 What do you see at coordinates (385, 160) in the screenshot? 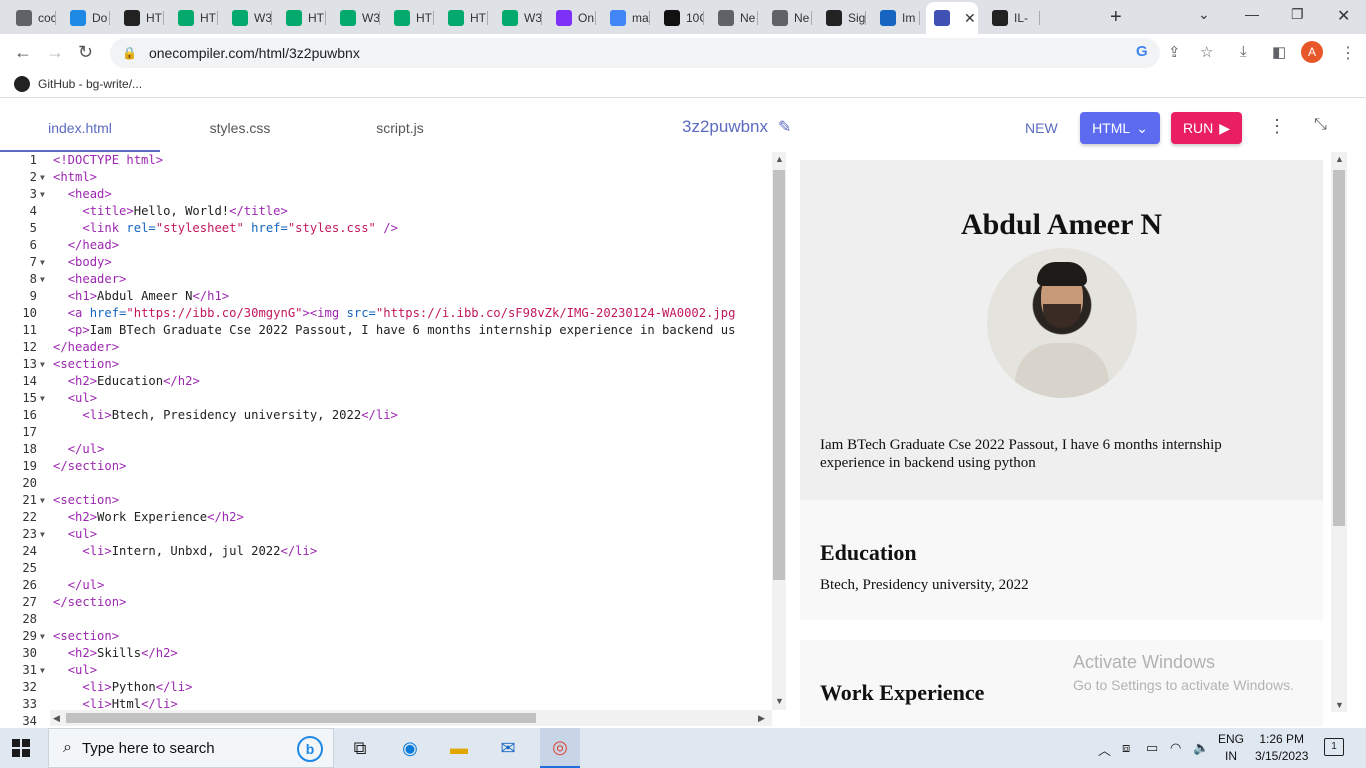
I see `code-line: 1 <!DOCTYPE html>` at bounding box center [385, 160].